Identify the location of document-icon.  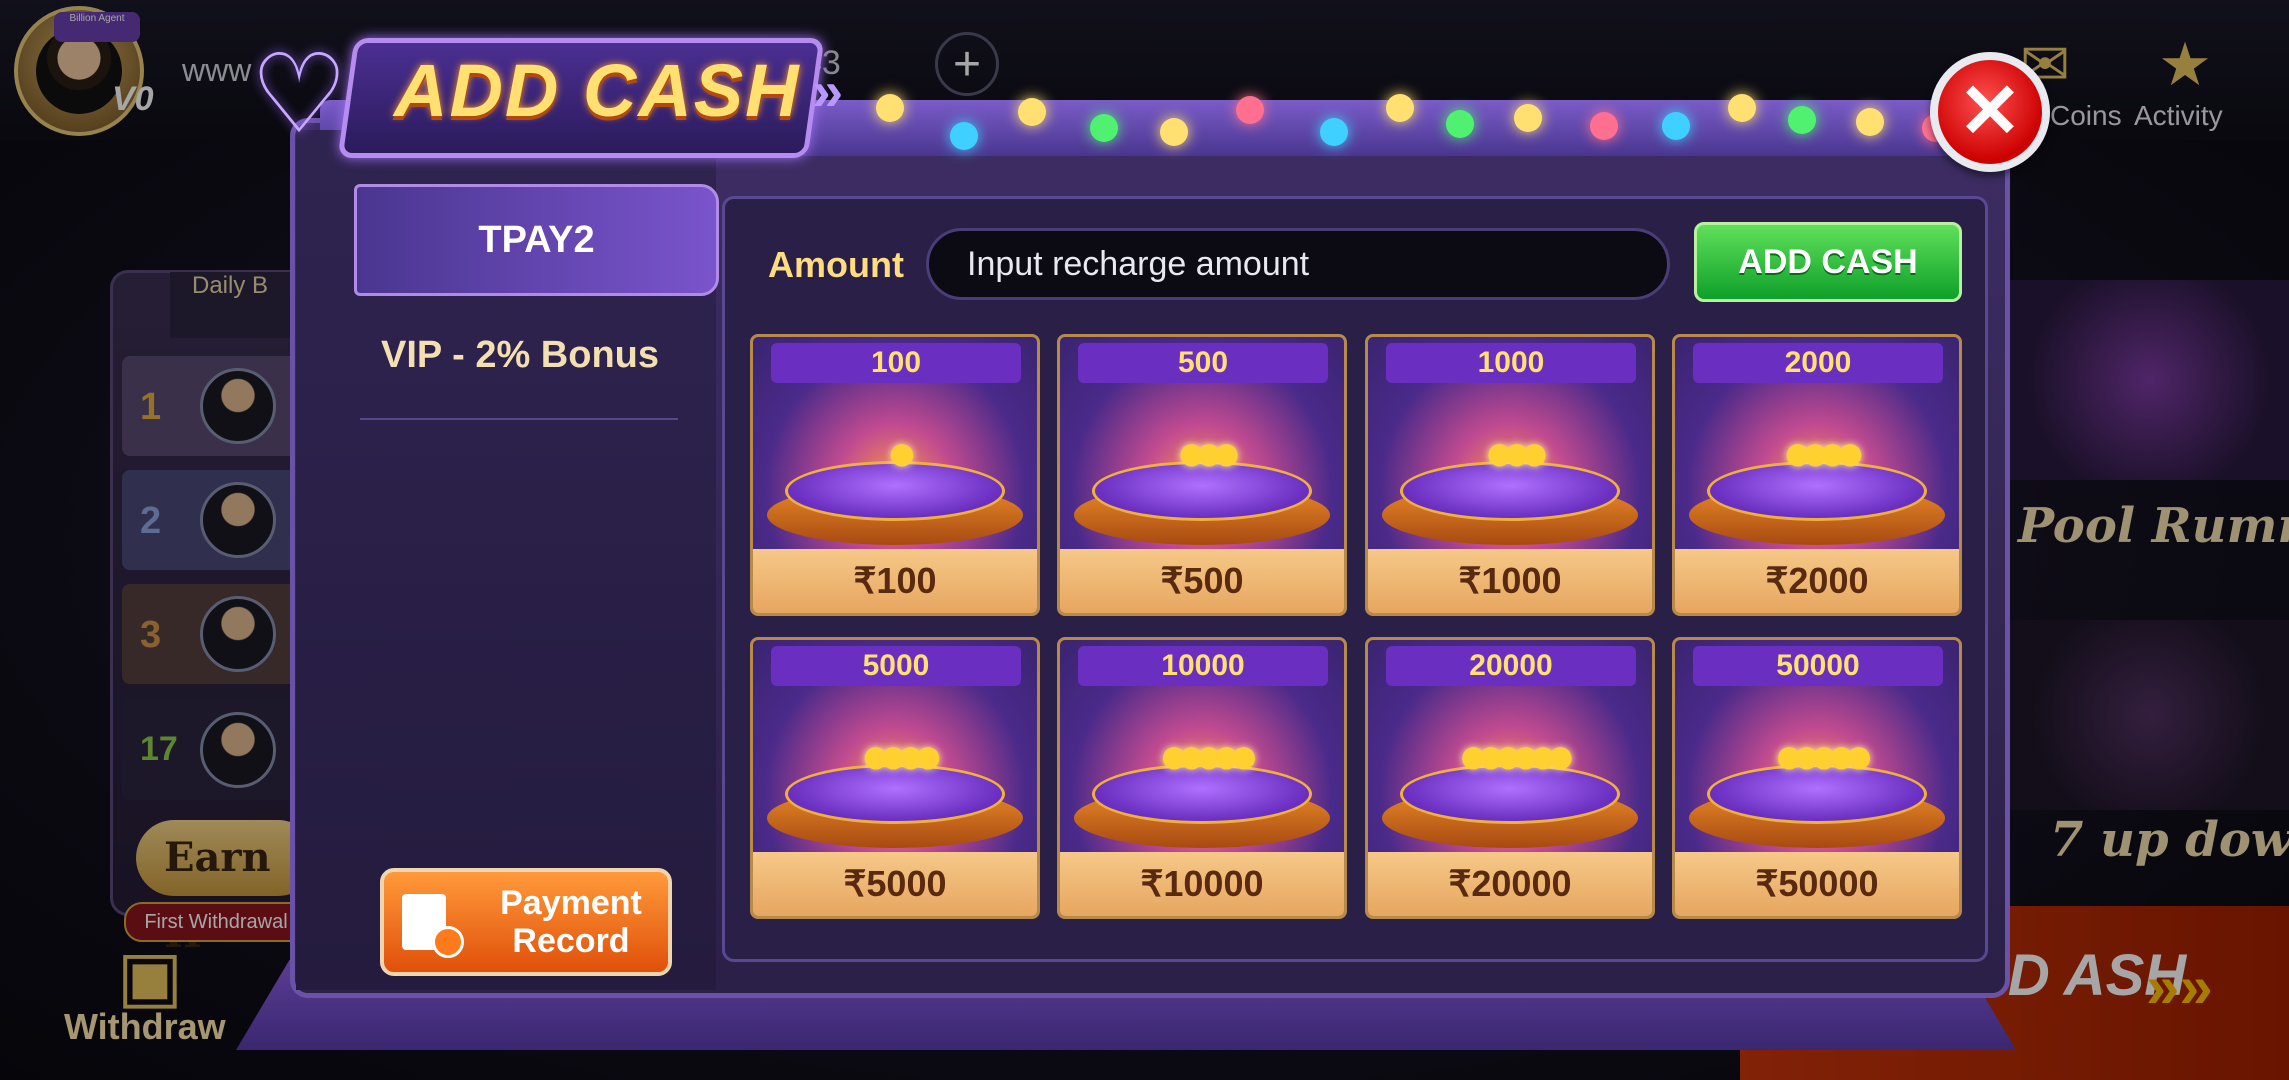
(433, 926).